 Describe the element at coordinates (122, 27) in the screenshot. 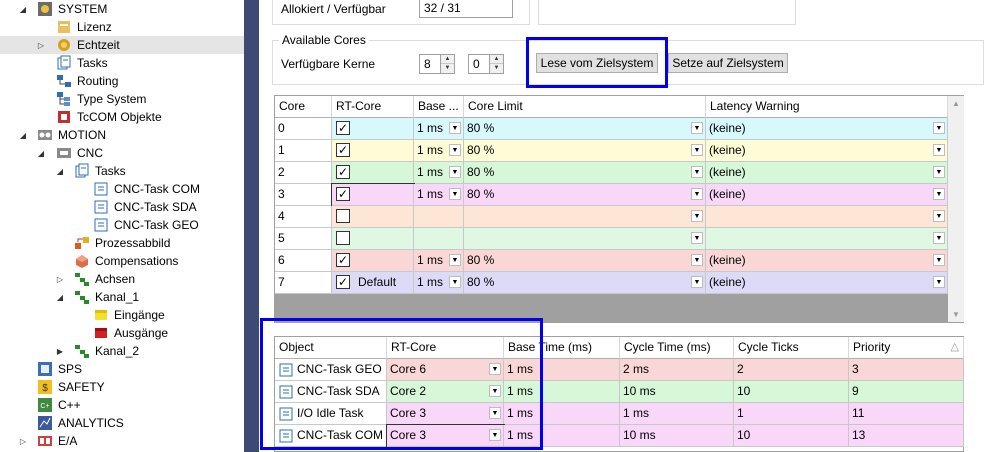

I see `tree-item-lizenz: Lizenz` at that location.